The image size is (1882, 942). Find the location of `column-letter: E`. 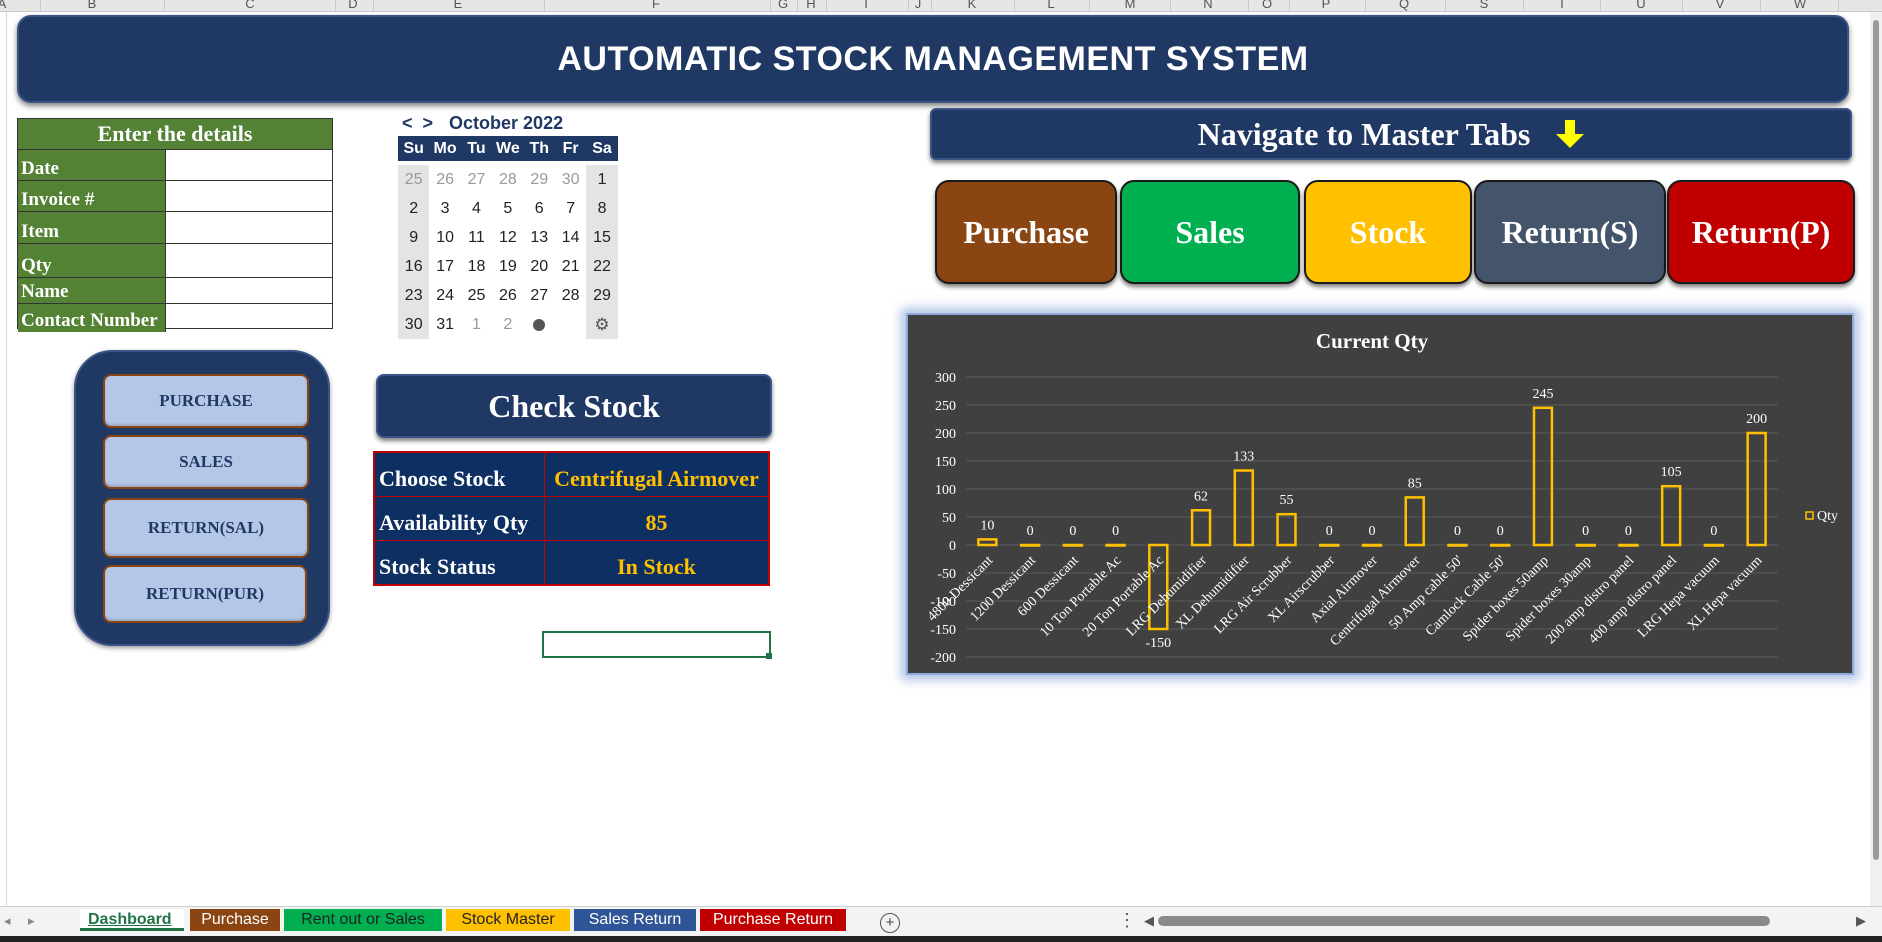

column-letter: E is located at coordinates (458, 5).